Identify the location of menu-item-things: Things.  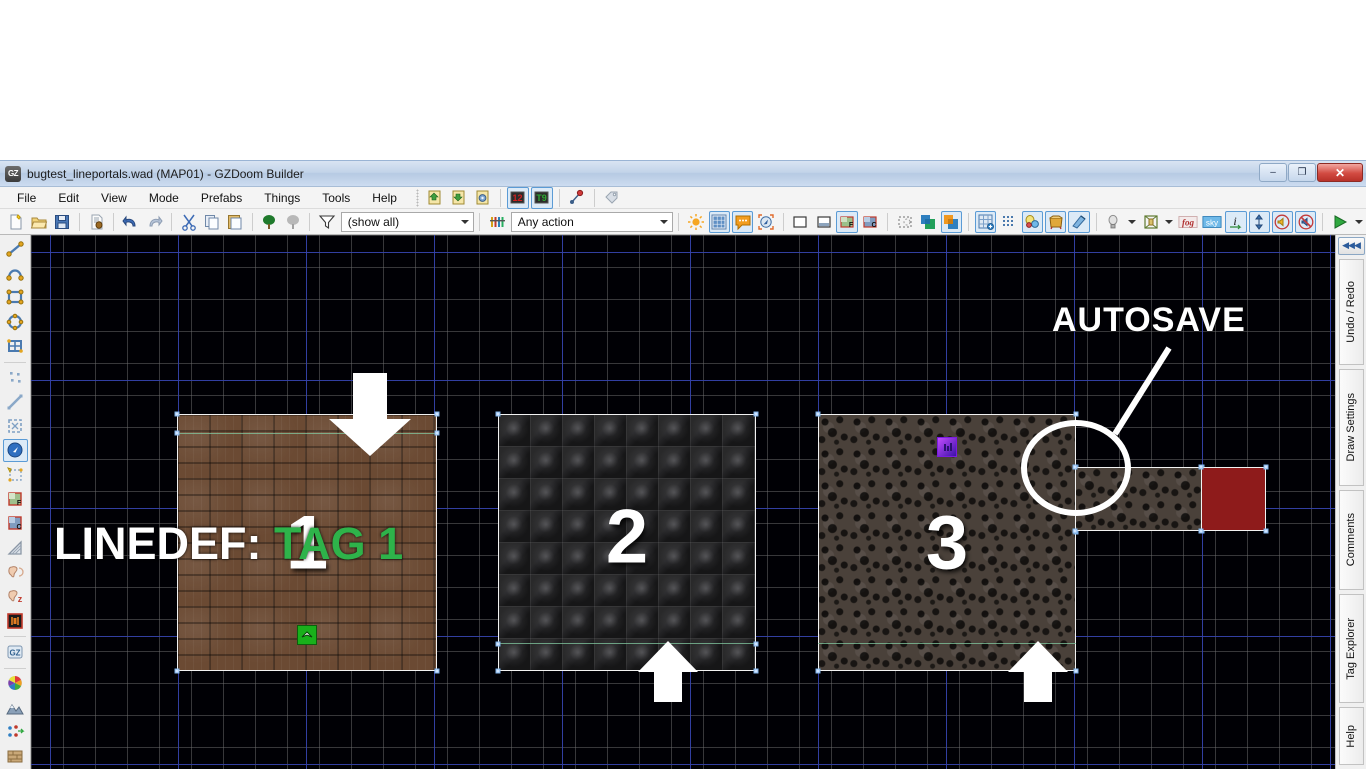
(282, 198).